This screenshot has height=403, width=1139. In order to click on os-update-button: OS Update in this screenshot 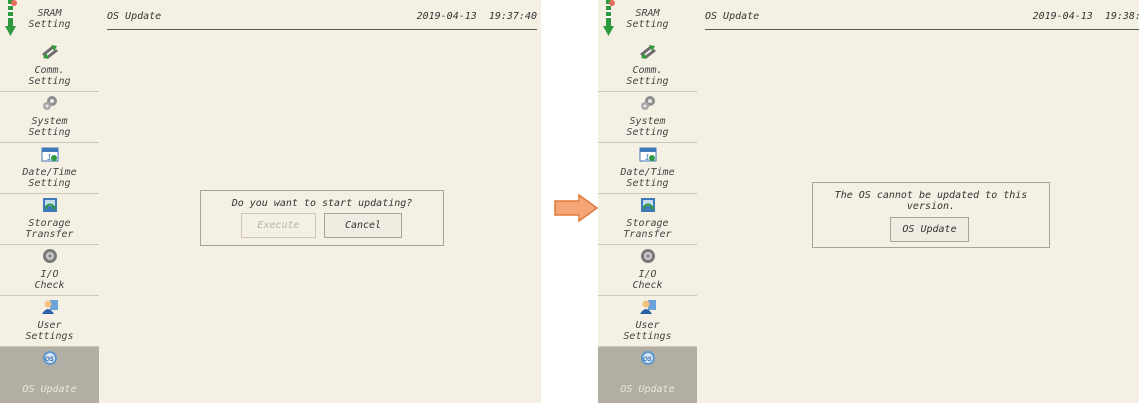, I will do `click(929, 229)`.